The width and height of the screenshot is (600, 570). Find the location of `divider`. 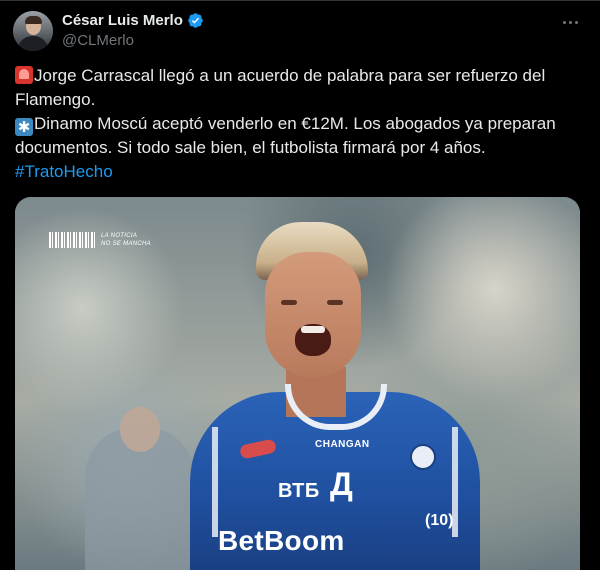

divider is located at coordinates (300, 0).